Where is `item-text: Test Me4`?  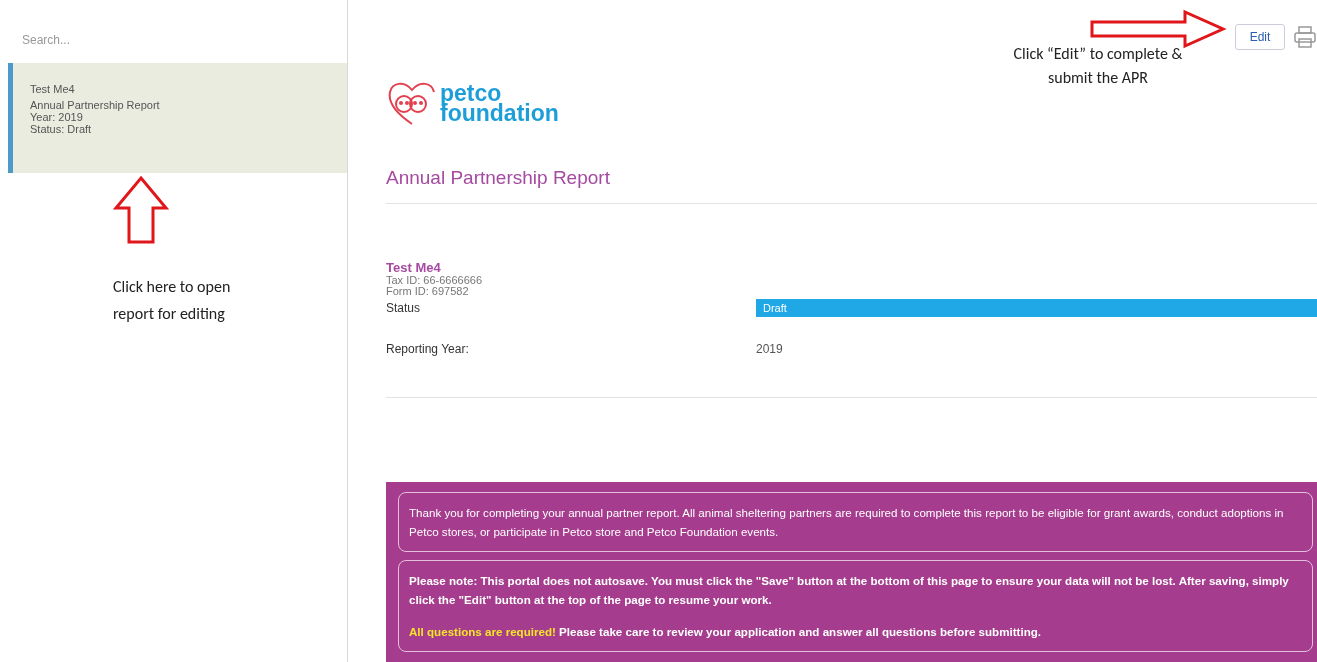 item-text: Test Me4 is located at coordinates (52, 89).